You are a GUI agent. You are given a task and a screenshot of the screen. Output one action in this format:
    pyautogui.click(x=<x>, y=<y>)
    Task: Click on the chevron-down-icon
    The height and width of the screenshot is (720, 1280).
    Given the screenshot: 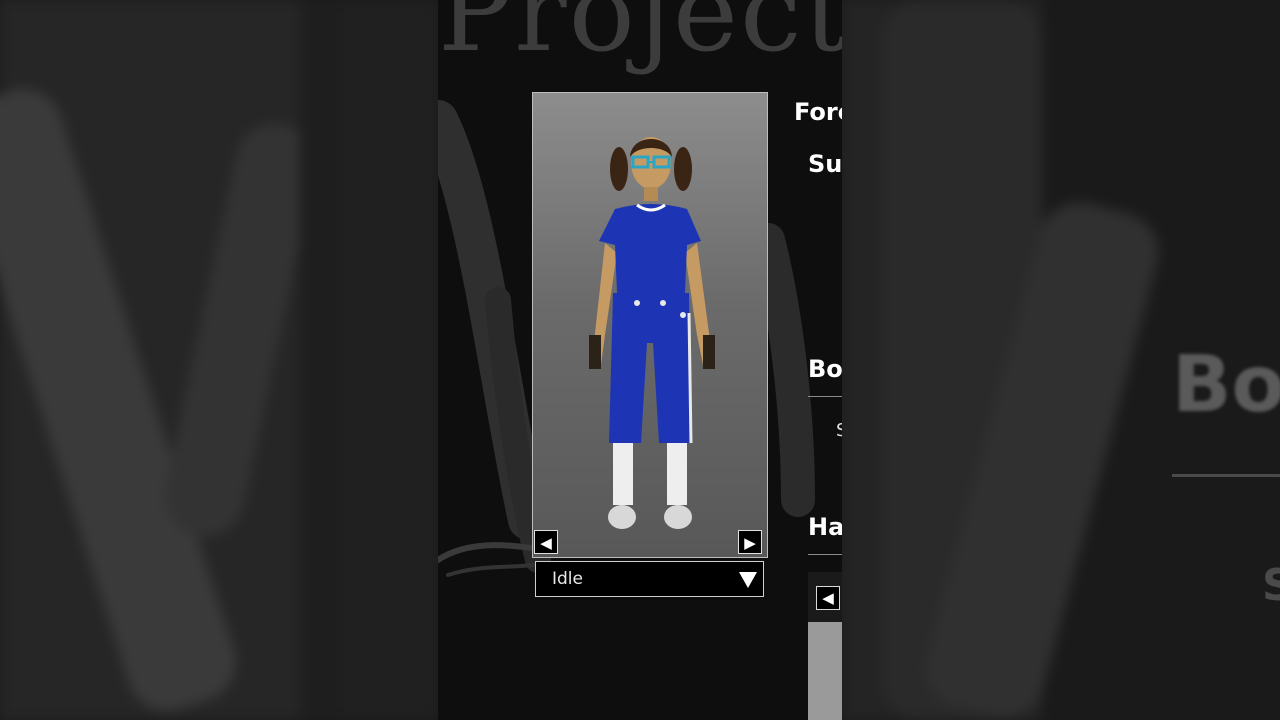 What is the action you would take?
    pyautogui.click(x=748, y=580)
    